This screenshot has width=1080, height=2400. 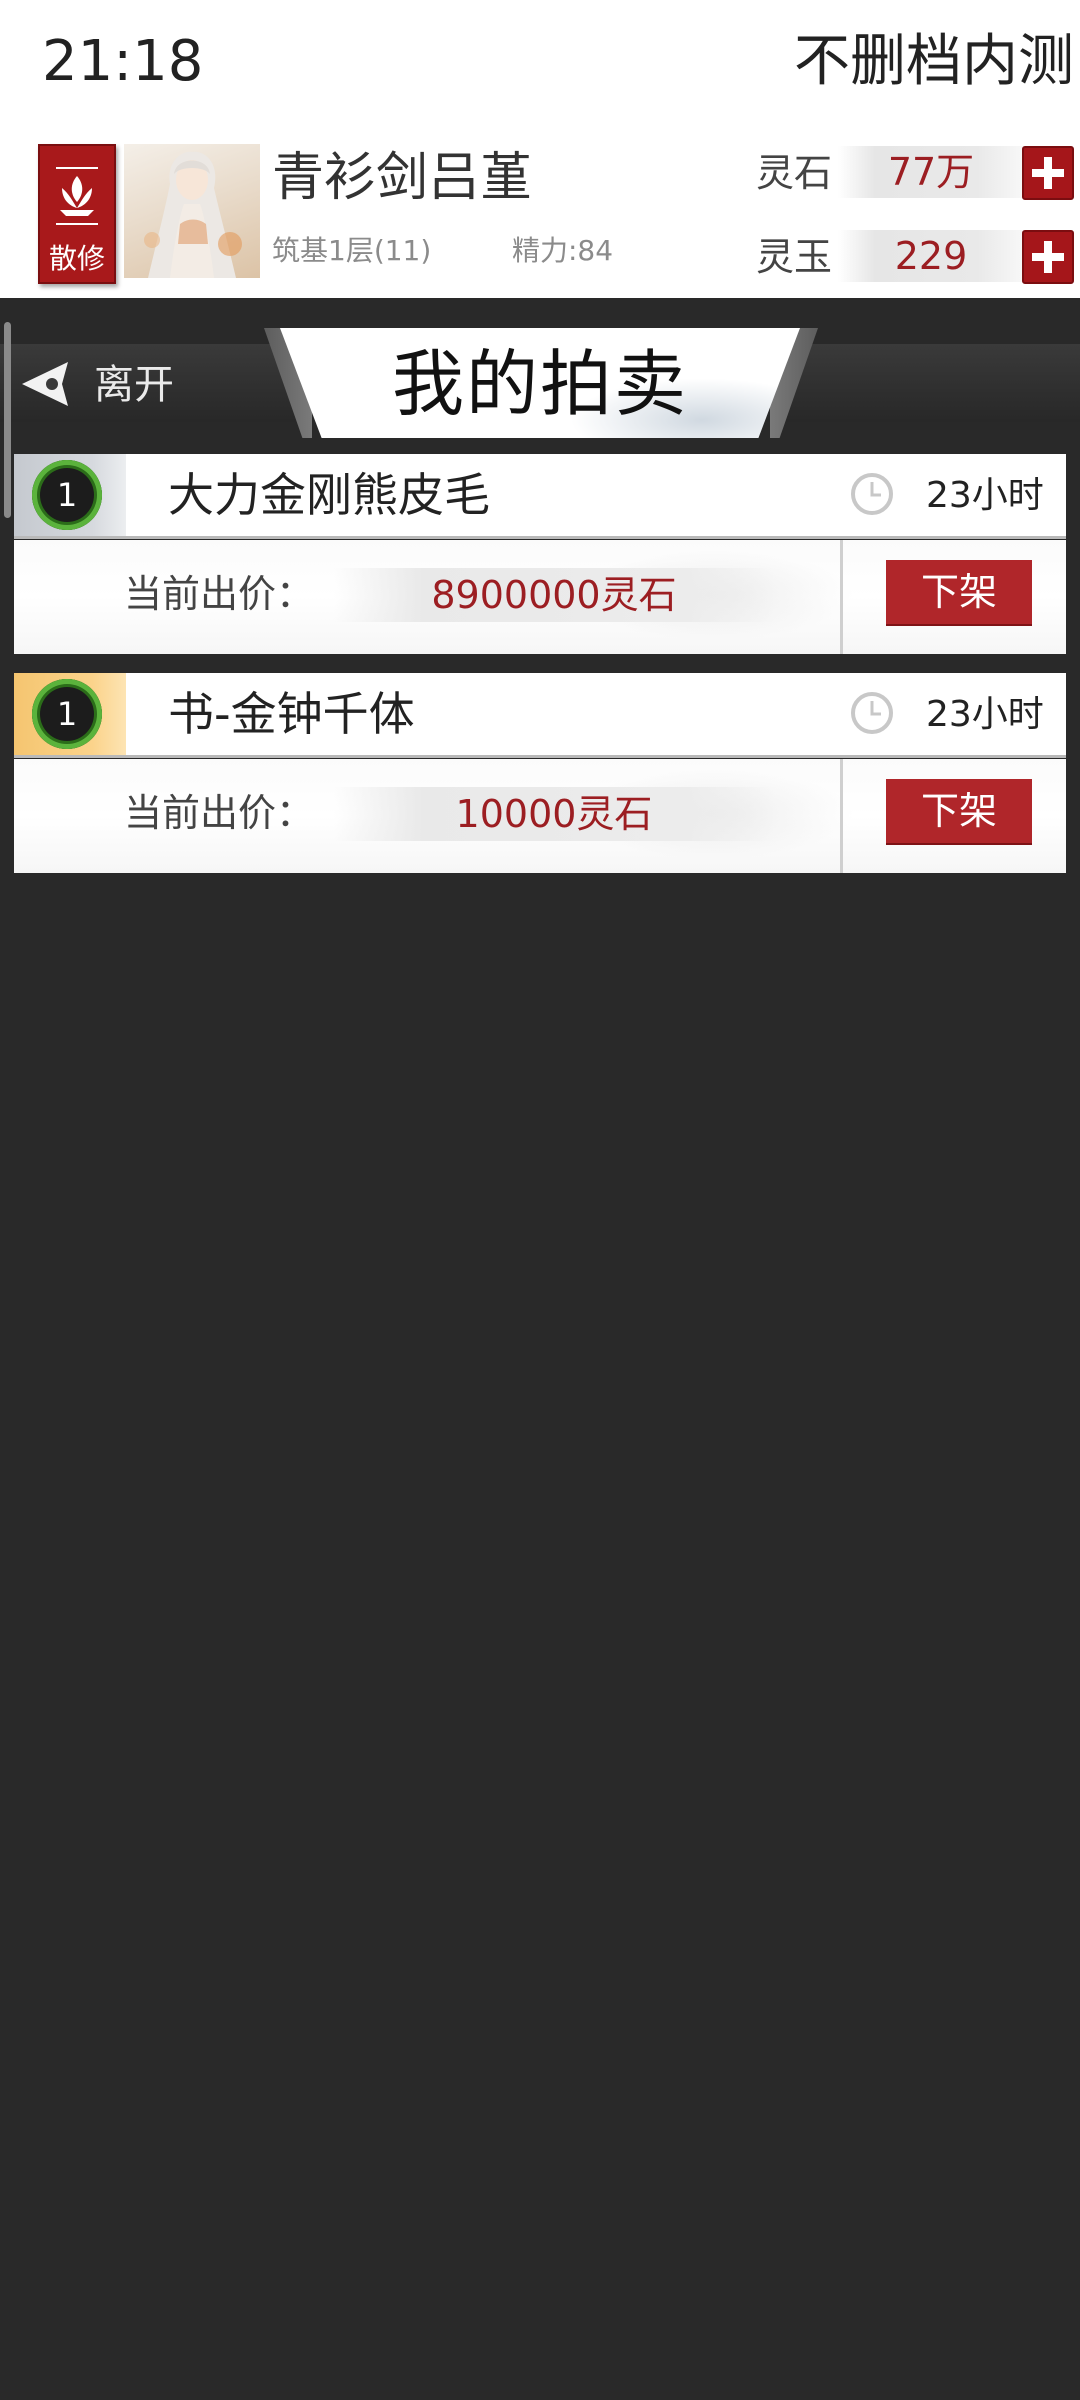 What do you see at coordinates (794, 257) in the screenshot?
I see `currency-label-lingyu: 灵玉` at bounding box center [794, 257].